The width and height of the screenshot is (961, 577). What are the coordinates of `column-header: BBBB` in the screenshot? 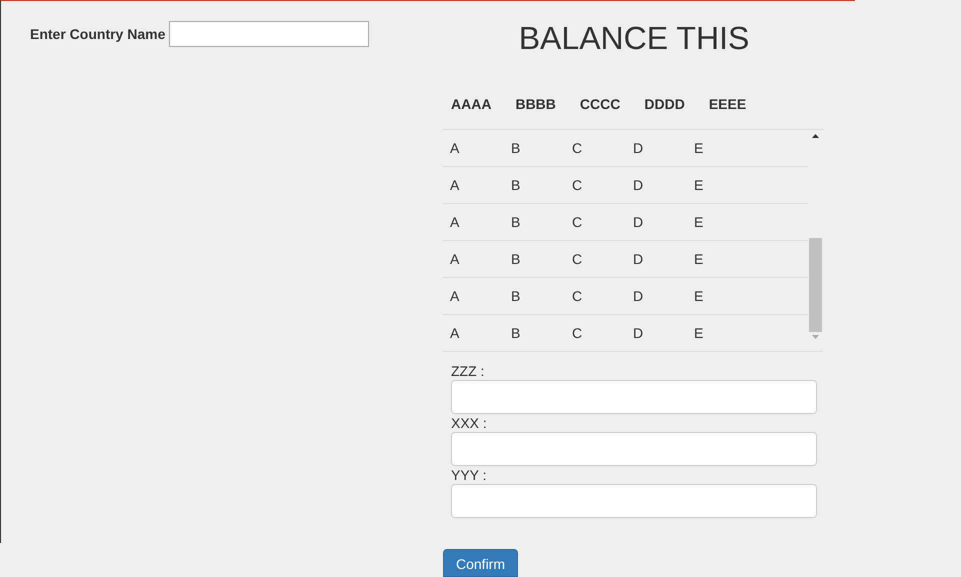 It's located at (535, 105).